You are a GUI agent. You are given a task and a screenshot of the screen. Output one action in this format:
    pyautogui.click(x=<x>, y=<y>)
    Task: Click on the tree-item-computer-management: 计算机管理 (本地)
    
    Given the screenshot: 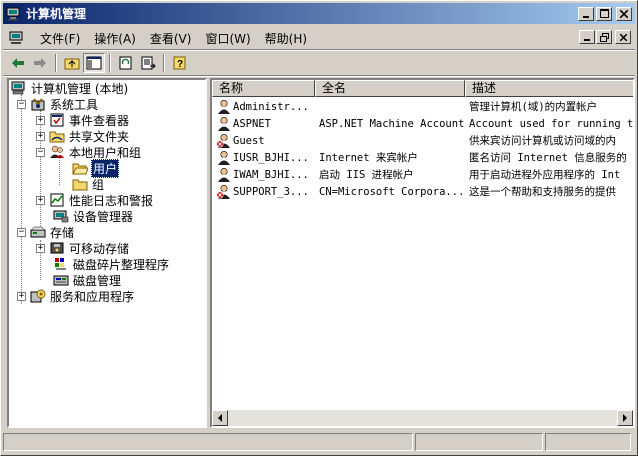 What is the action you would take?
    pyautogui.click(x=70, y=88)
    